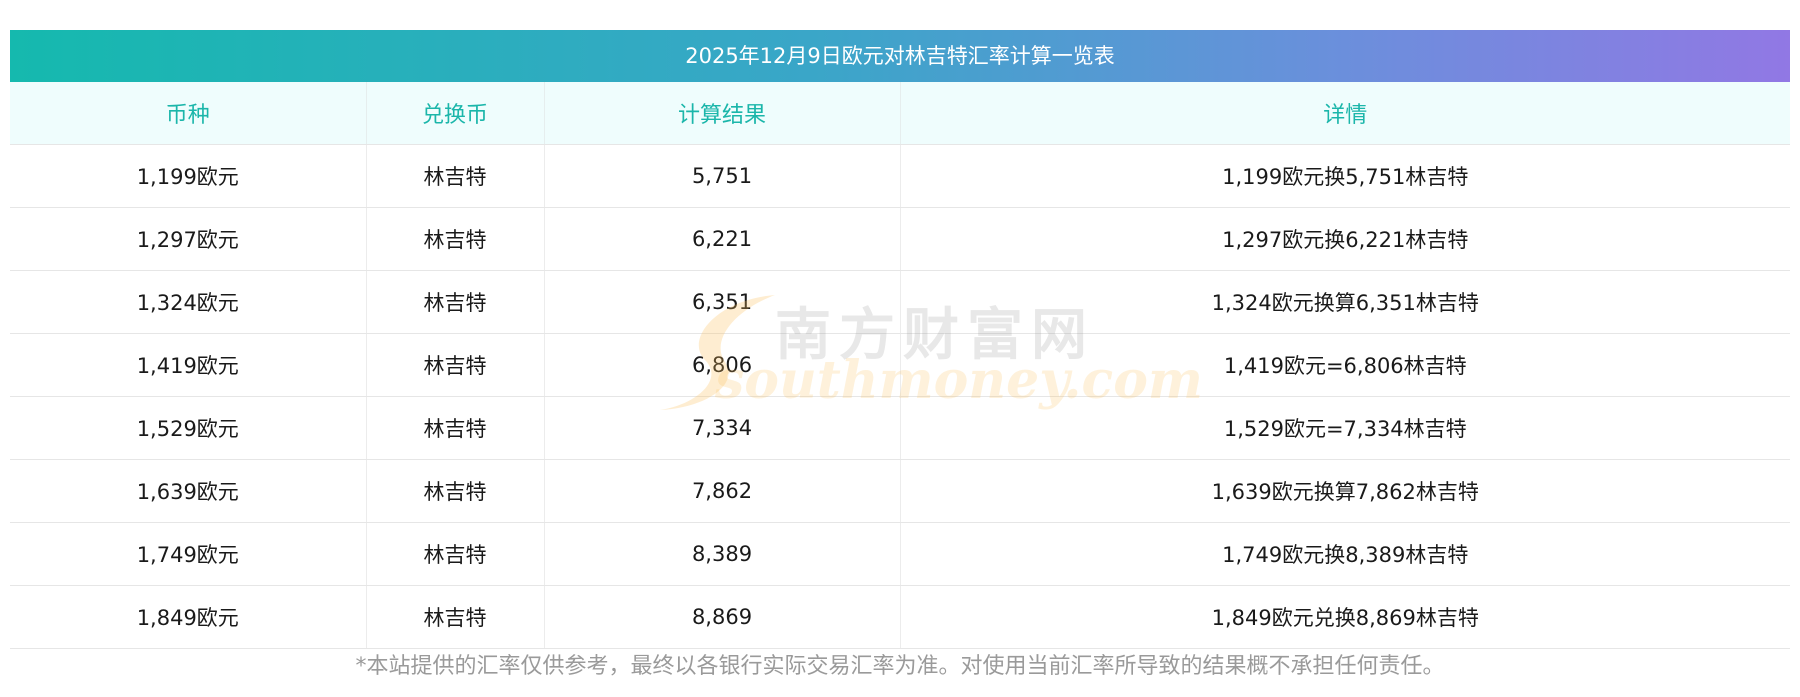  What do you see at coordinates (722, 302) in the screenshot?
I see `cell-result: 6,351` at bounding box center [722, 302].